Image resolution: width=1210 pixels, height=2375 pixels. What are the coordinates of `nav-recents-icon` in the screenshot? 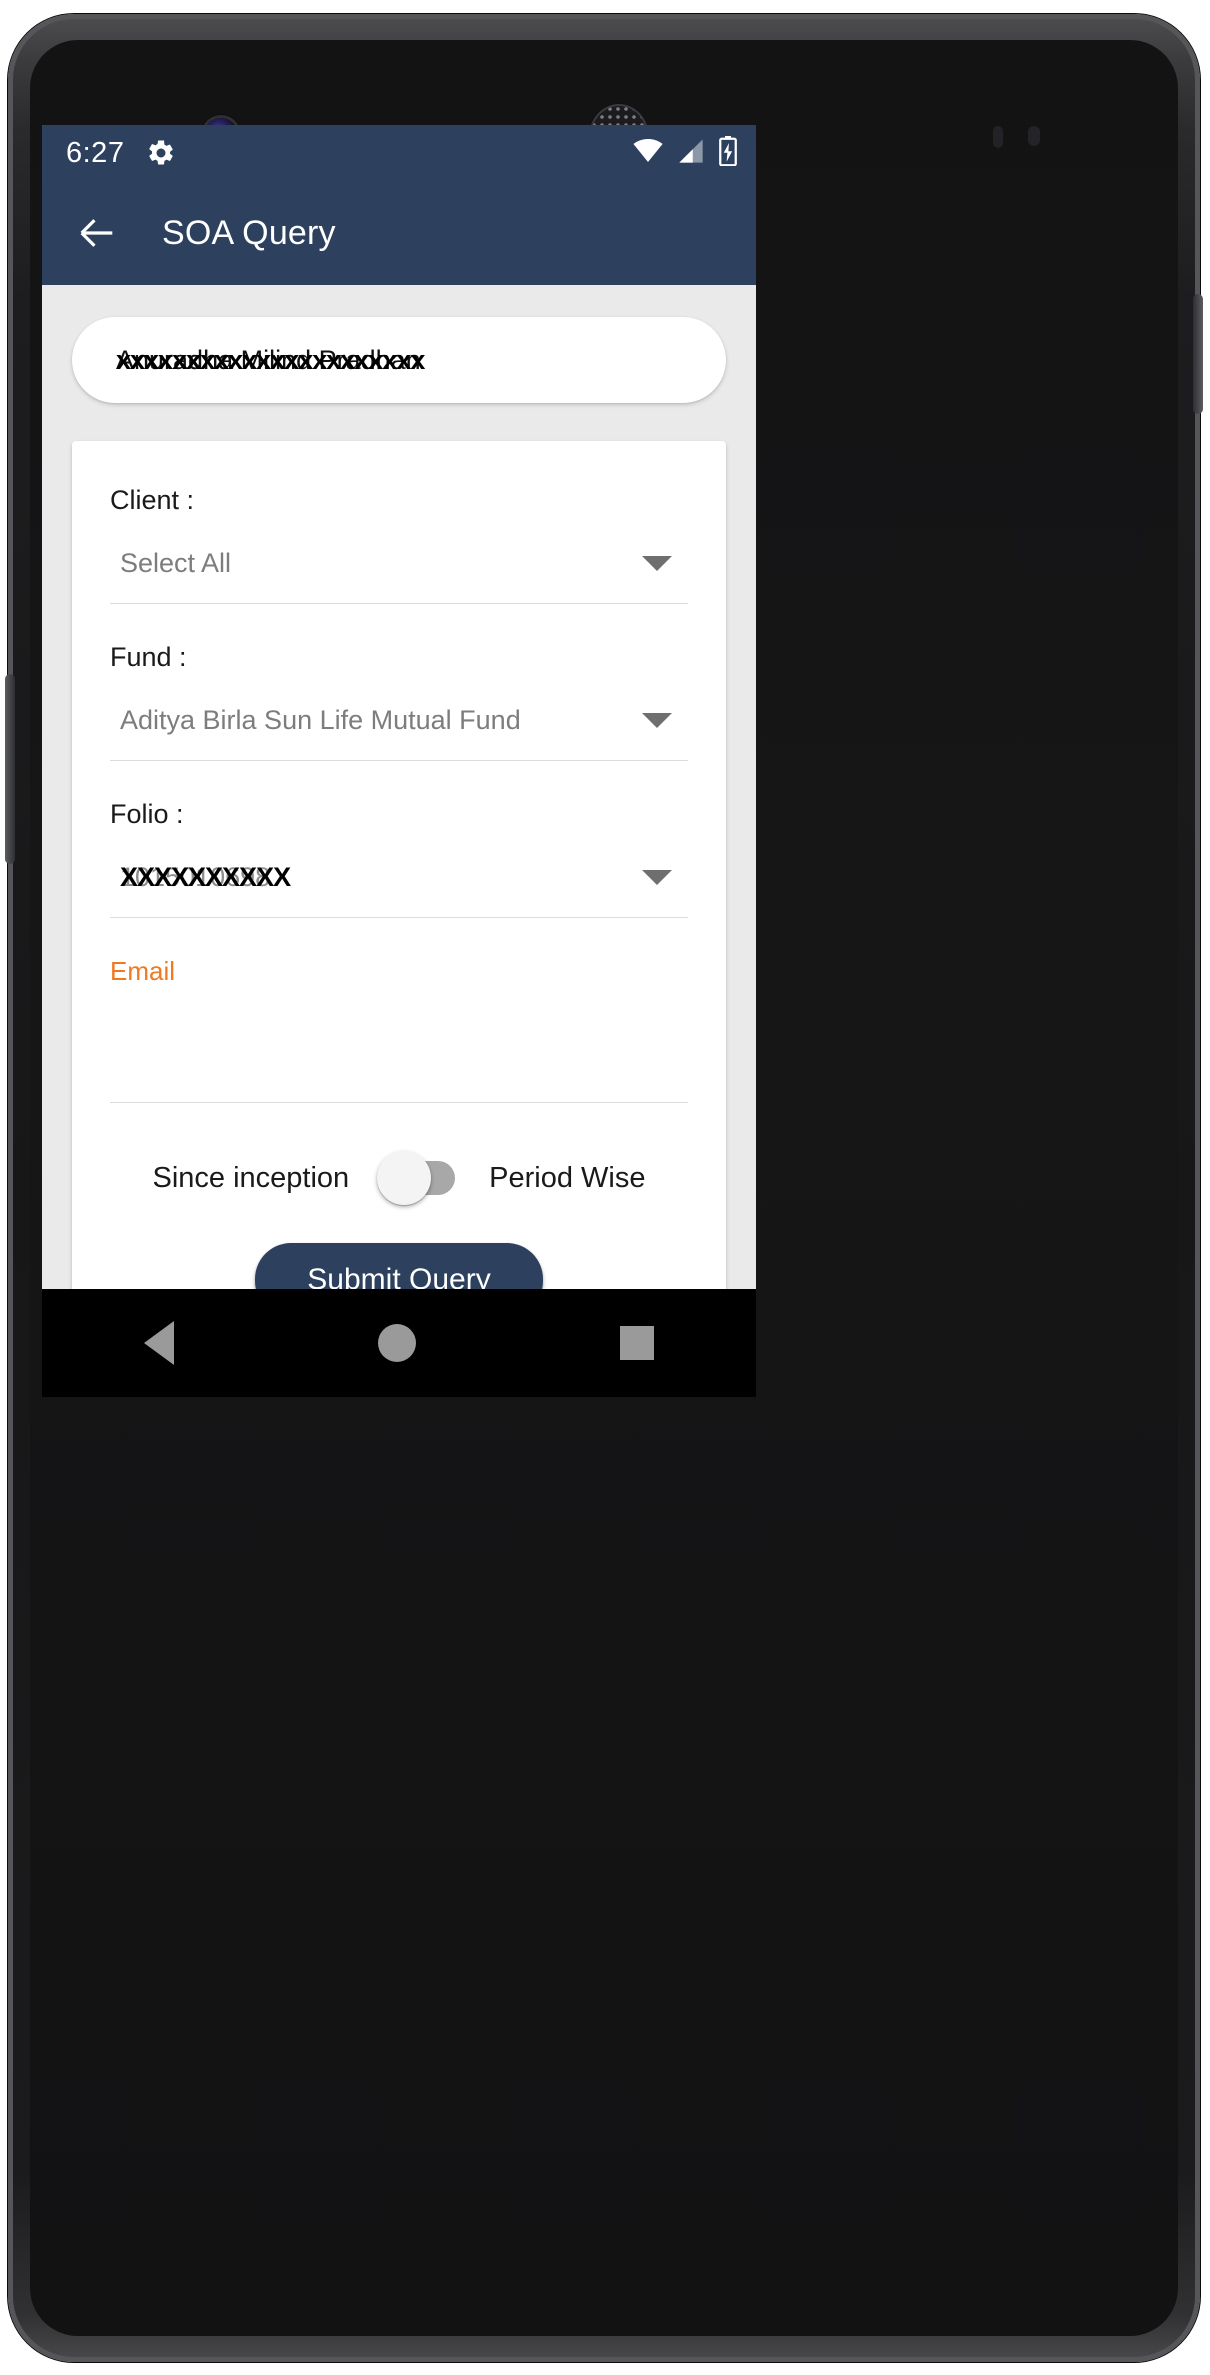 It's located at (637, 1343).